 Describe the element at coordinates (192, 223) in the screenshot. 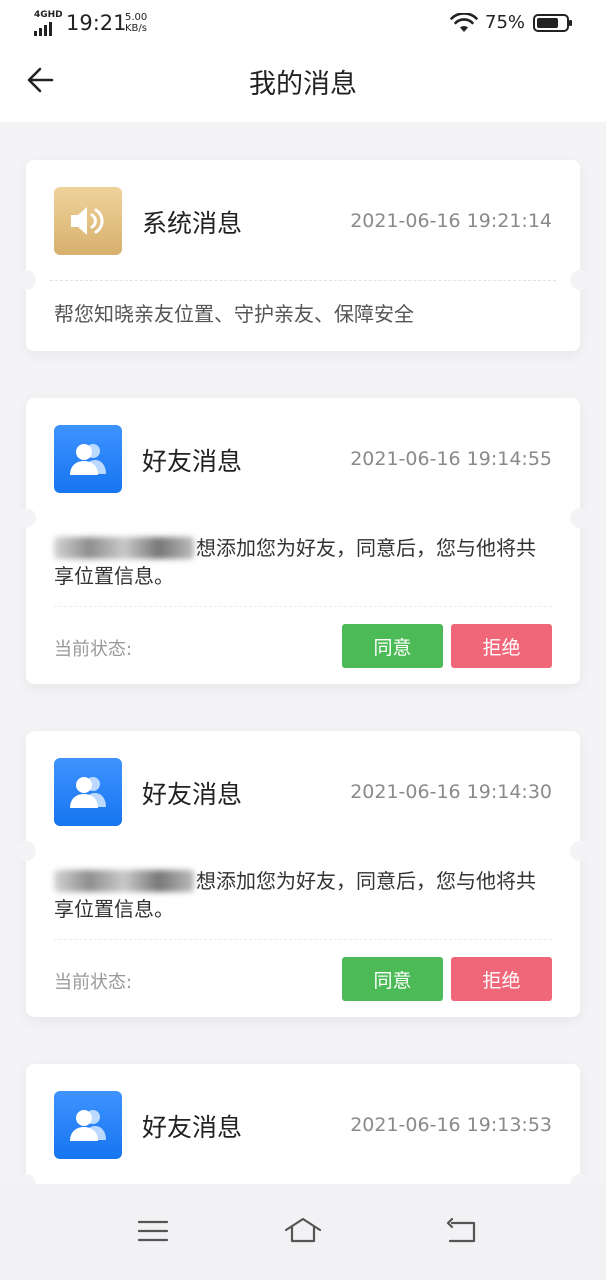

I see `message-title: 系统消息` at that location.